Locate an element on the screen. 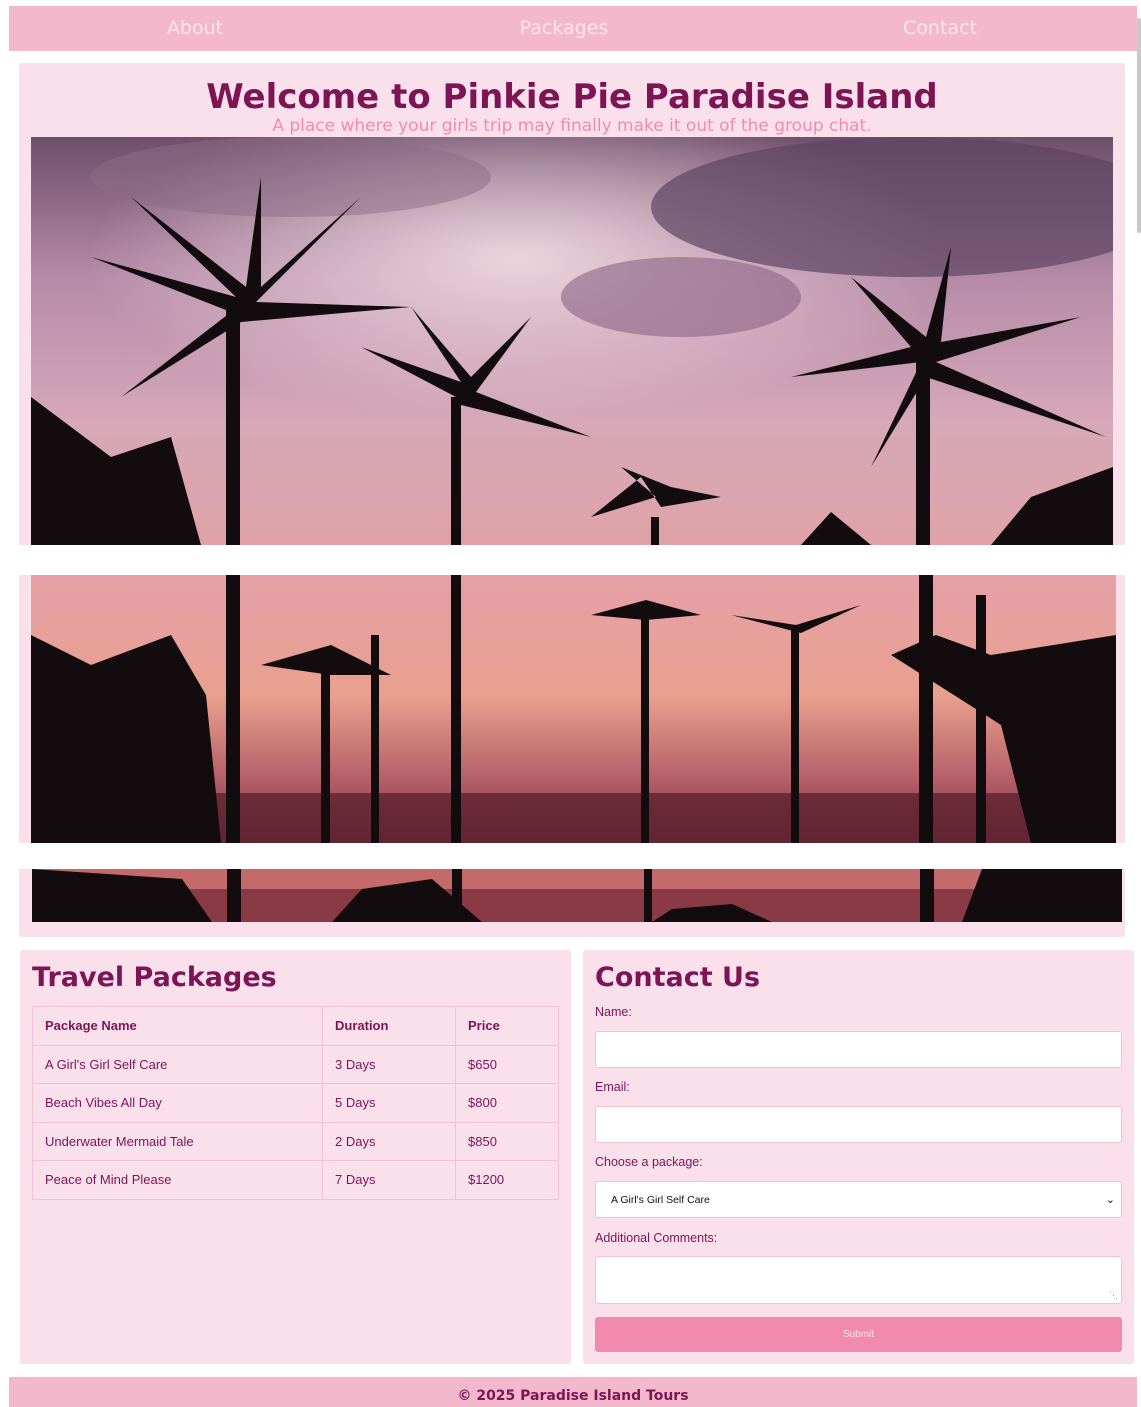 This screenshot has height=1407, width=1141. table-row: Beach Vibes All Day 5 Days $800 is located at coordinates (295, 1103).